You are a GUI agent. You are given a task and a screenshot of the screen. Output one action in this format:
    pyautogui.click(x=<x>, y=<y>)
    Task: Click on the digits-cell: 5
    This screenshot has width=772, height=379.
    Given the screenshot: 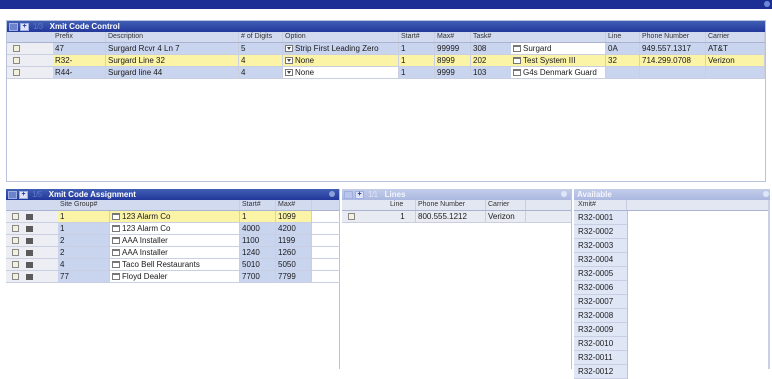 What is the action you would take?
    pyautogui.click(x=261, y=48)
    